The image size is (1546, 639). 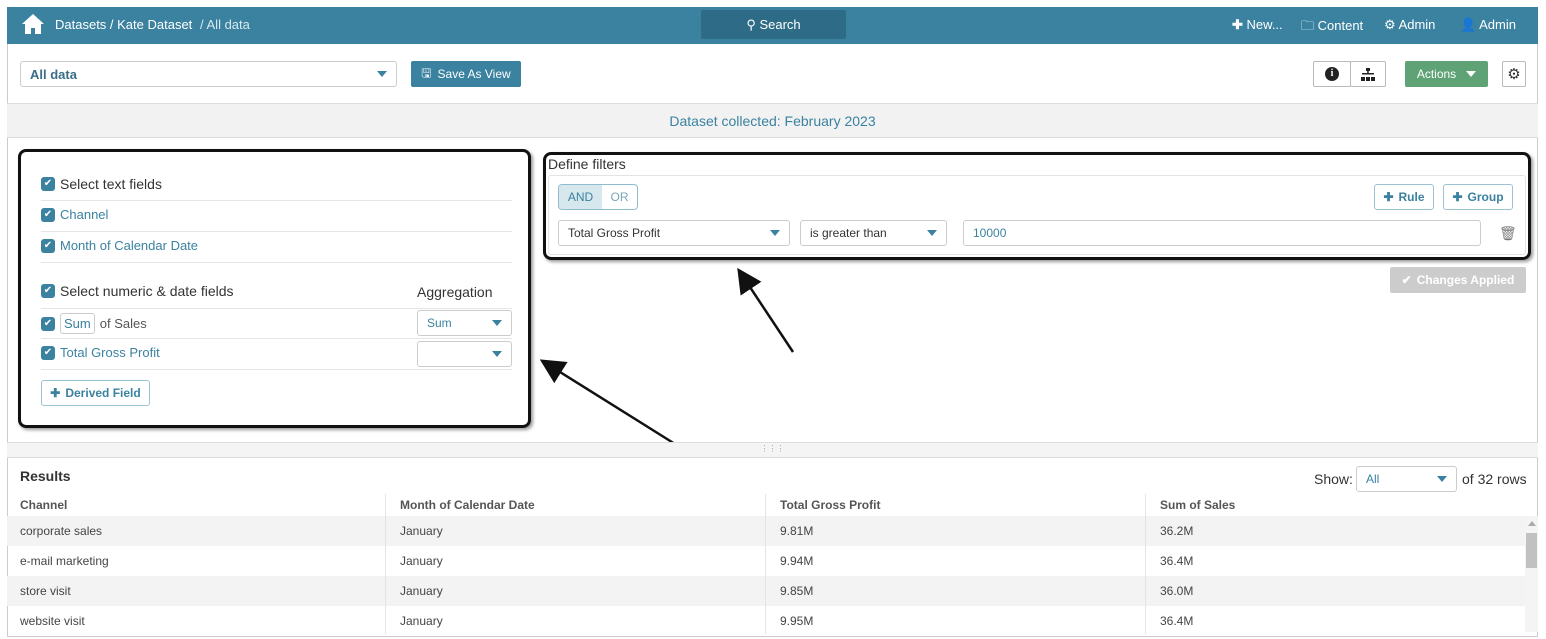 I want to click on show-label: Show:, so click(x=1333, y=479).